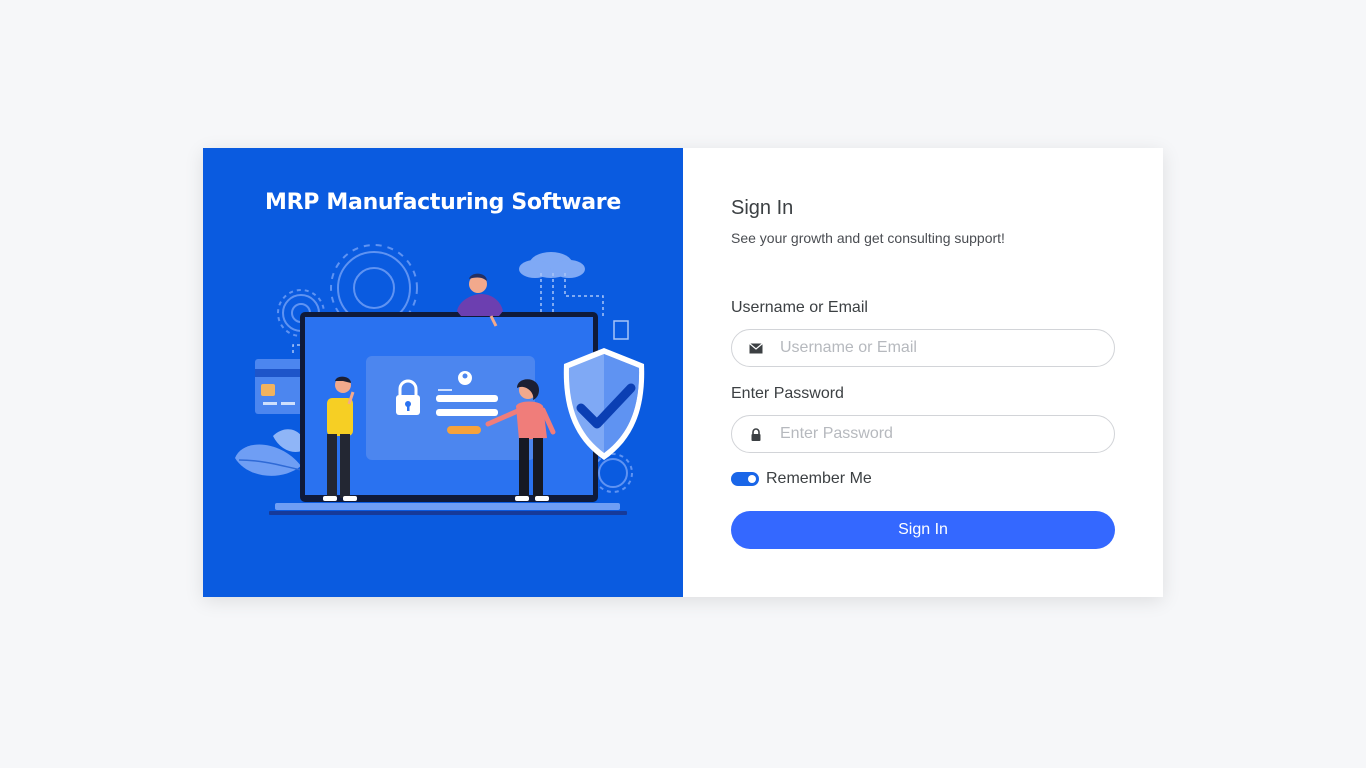  I want to click on hero-title: MRP Manufacturing Software, so click(443, 202).